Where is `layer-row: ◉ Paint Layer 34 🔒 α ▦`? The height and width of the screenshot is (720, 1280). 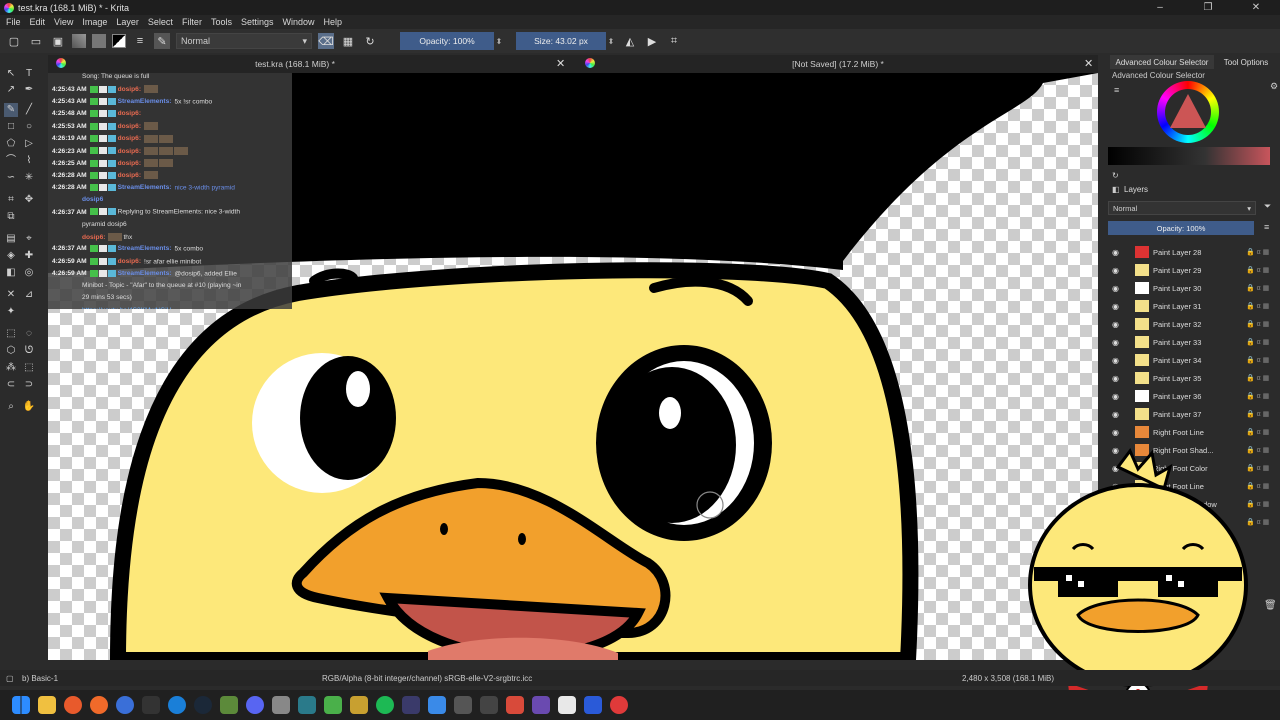
layer-row: ◉ Paint Layer 34 🔒 α ▦ is located at coordinates (1190, 360).